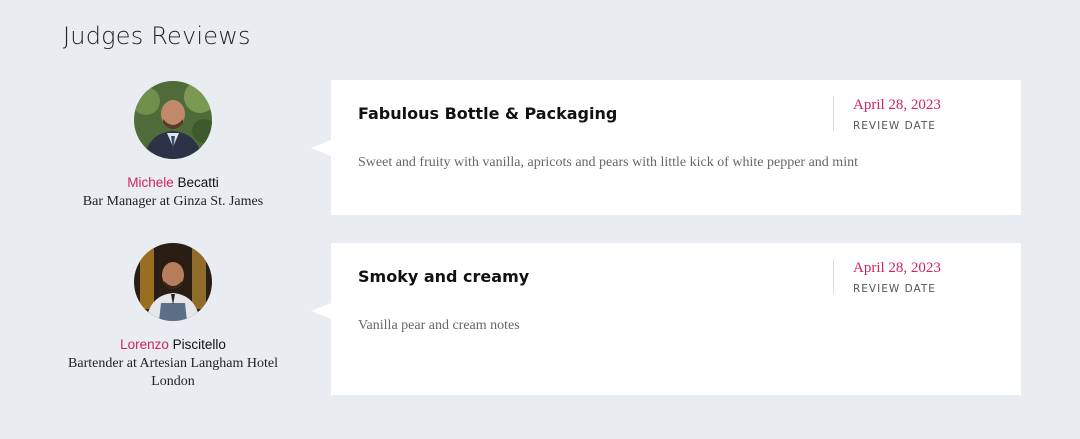 The height and width of the screenshot is (439, 1080). Describe the element at coordinates (157, 36) in the screenshot. I see `section-title: Judges Reviews` at that location.